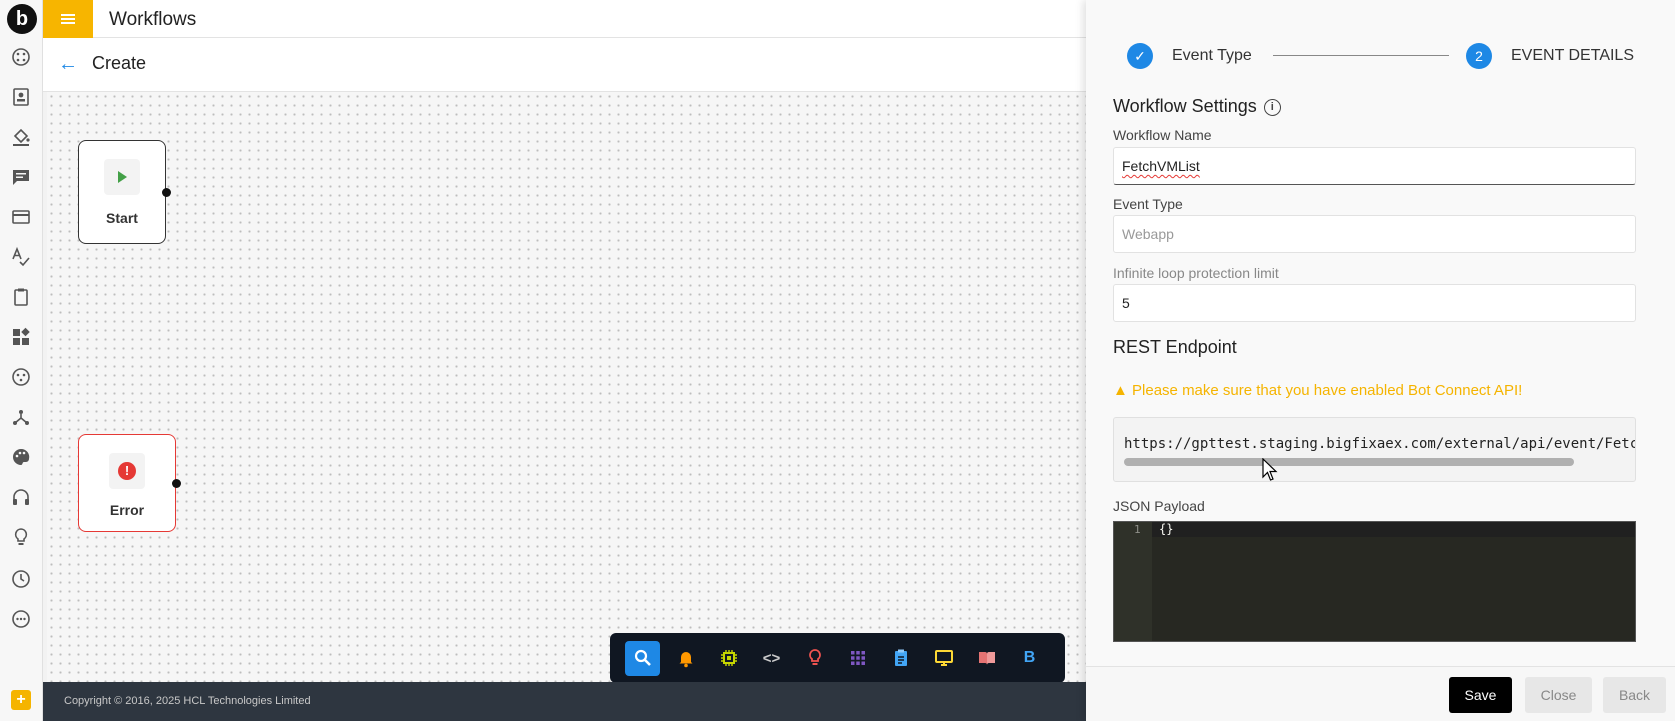 Image resolution: width=1675 pixels, height=721 pixels. What do you see at coordinates (21, 457) in the screenshot?
I see `palette-icon` at bounding box center [21, 457].